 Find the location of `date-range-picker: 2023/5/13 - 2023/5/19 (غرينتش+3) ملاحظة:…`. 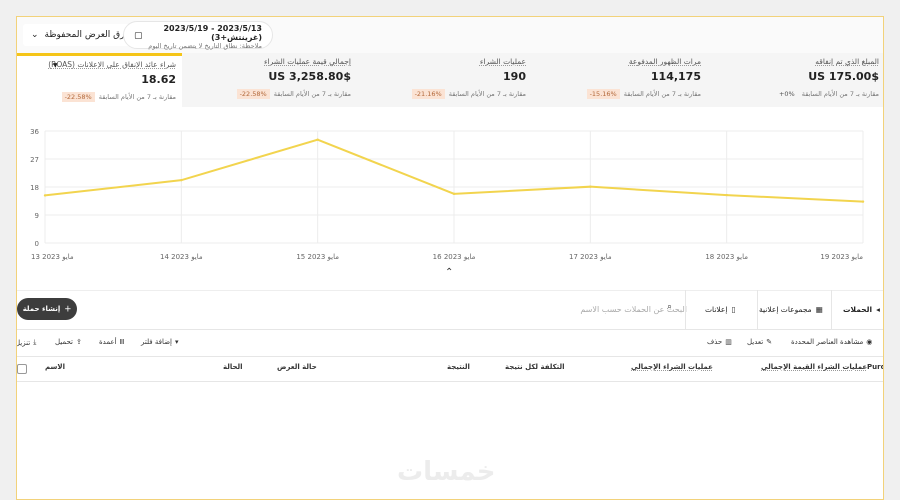

date-range-picker: 2023/5/13 - 2023/5/19 (غرينتش+3) ملاحظة:… is located at coordinates (198, 35).